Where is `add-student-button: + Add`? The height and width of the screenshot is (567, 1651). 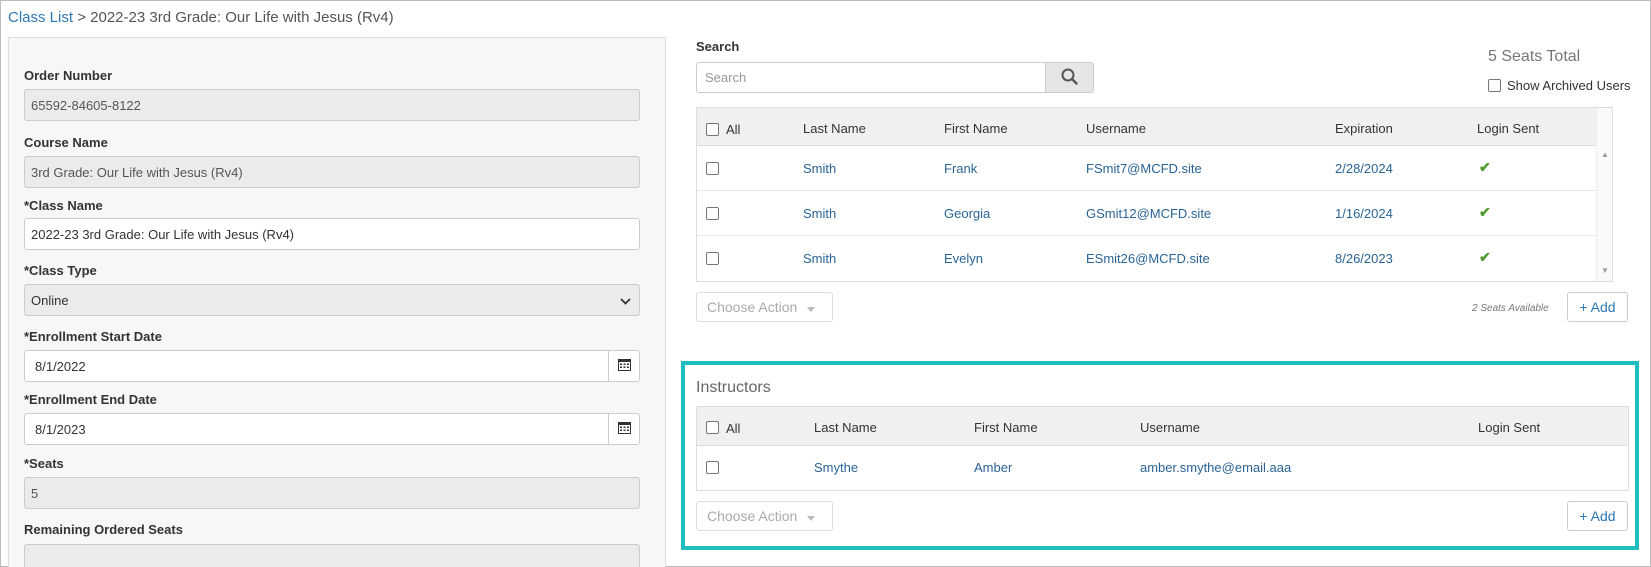 add-student-button: + Add is located at coordinates (1597, 307).